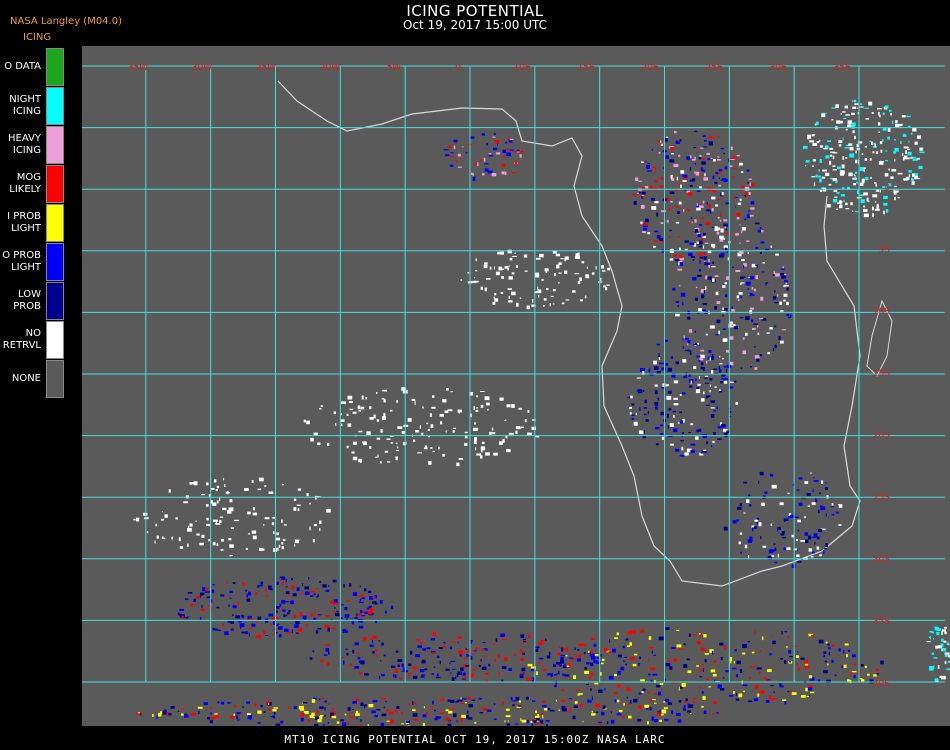 The image size is (950, 750). Describe the element at coordinates (521, 68) in the screenshot. I see `longitude-label: 10E` at that location.